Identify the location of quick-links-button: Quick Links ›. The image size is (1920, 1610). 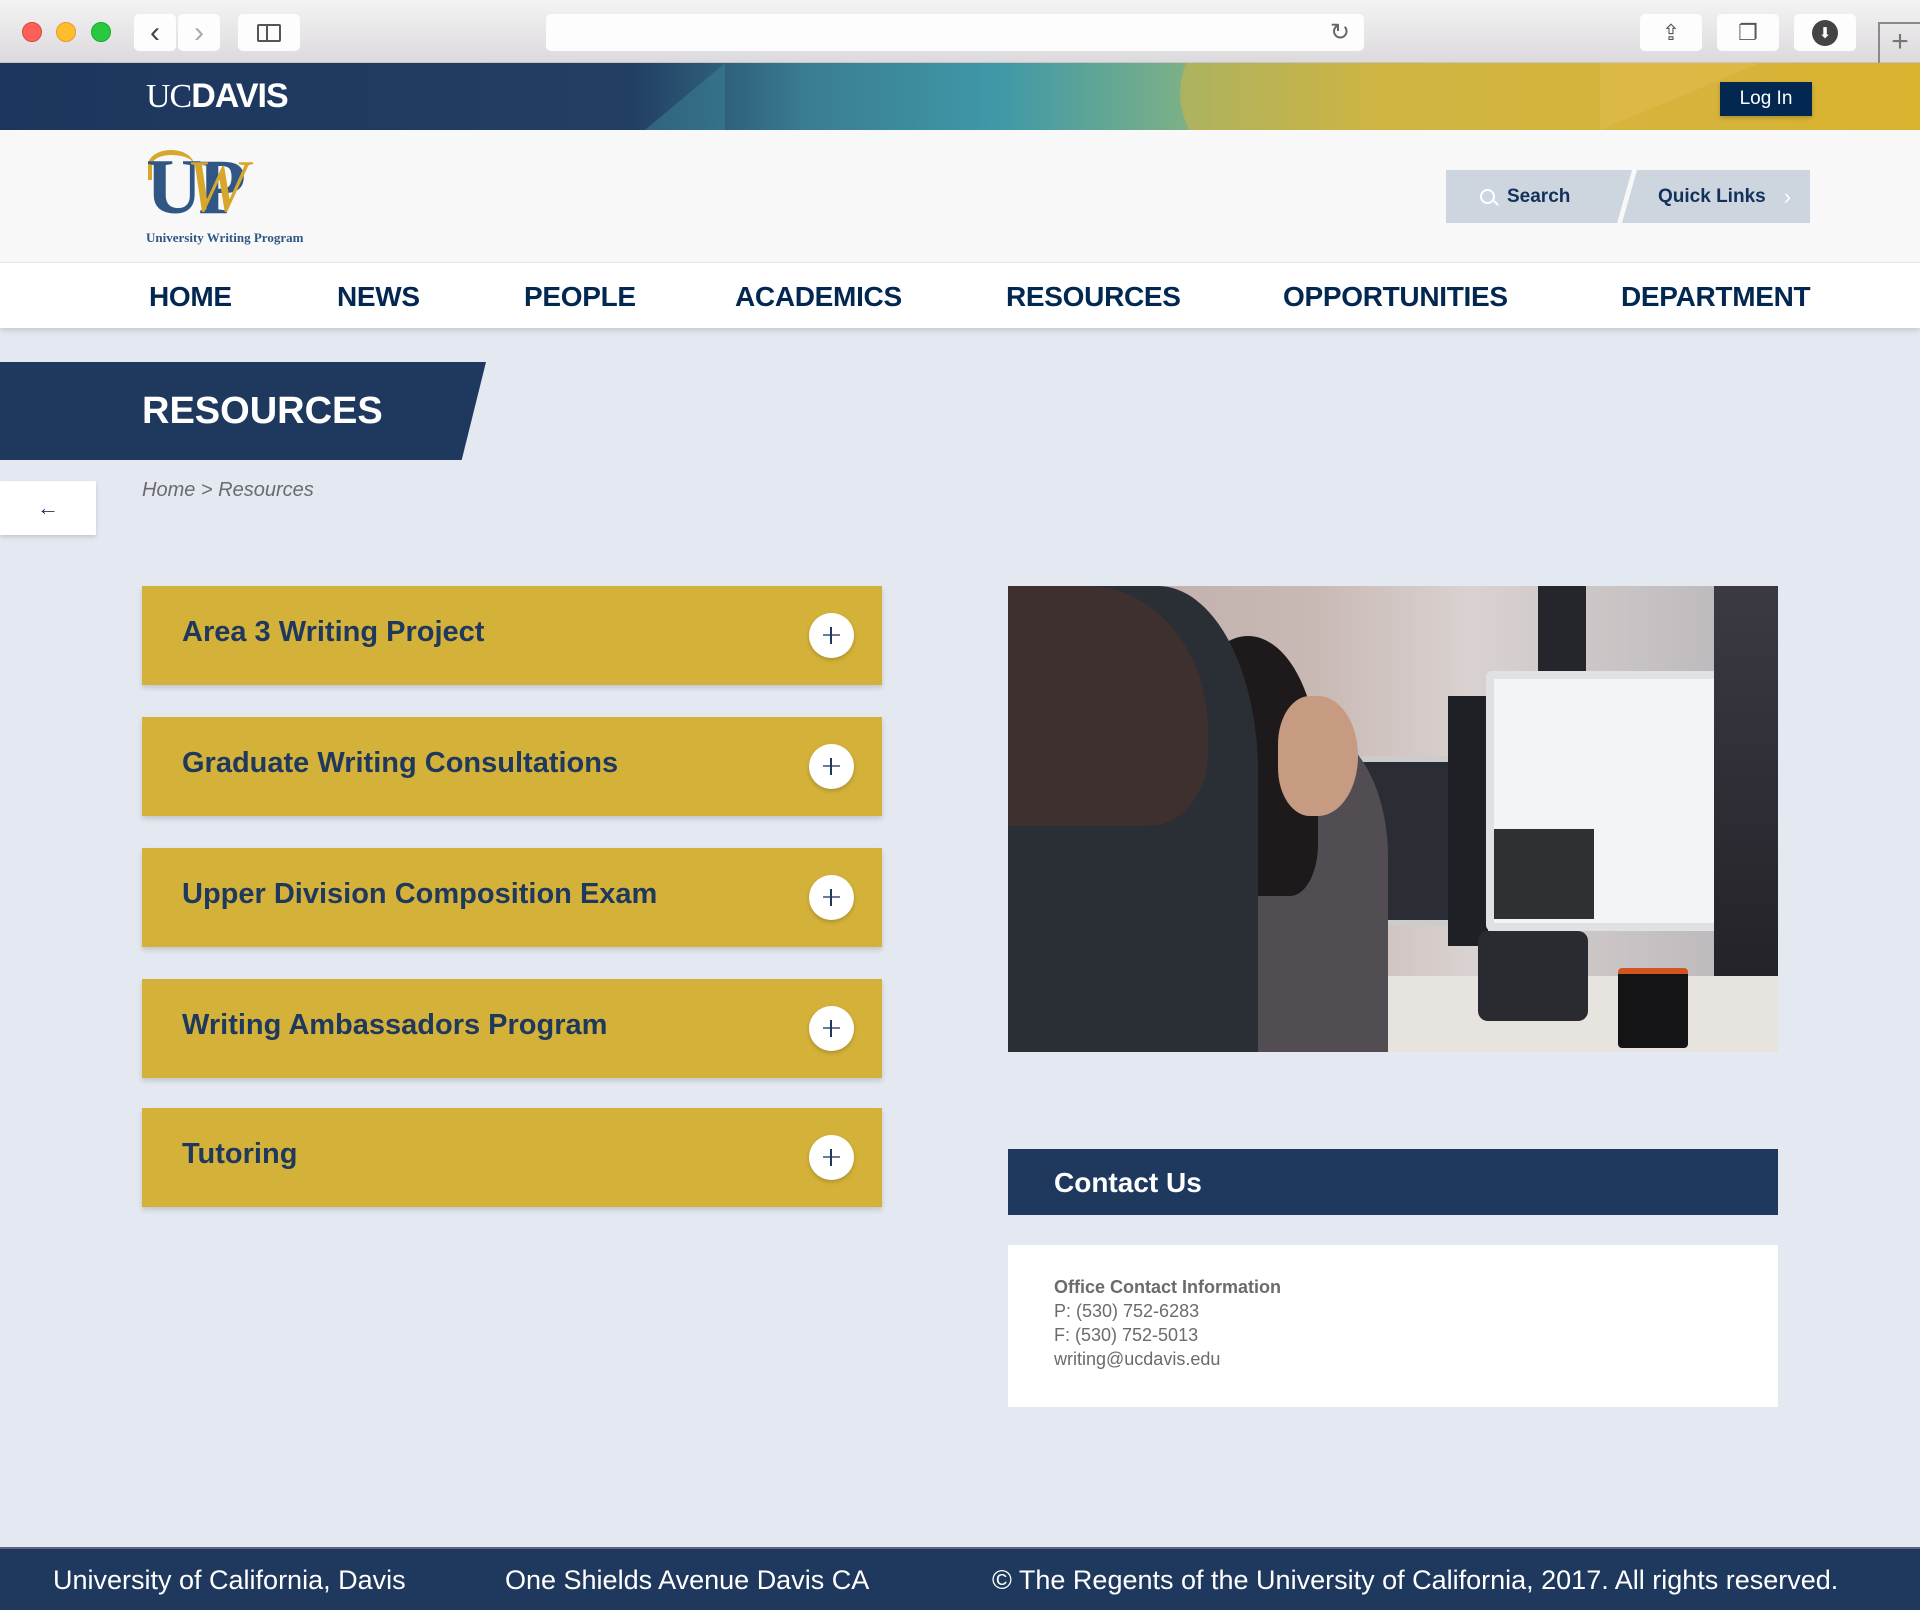
(1716, 196).